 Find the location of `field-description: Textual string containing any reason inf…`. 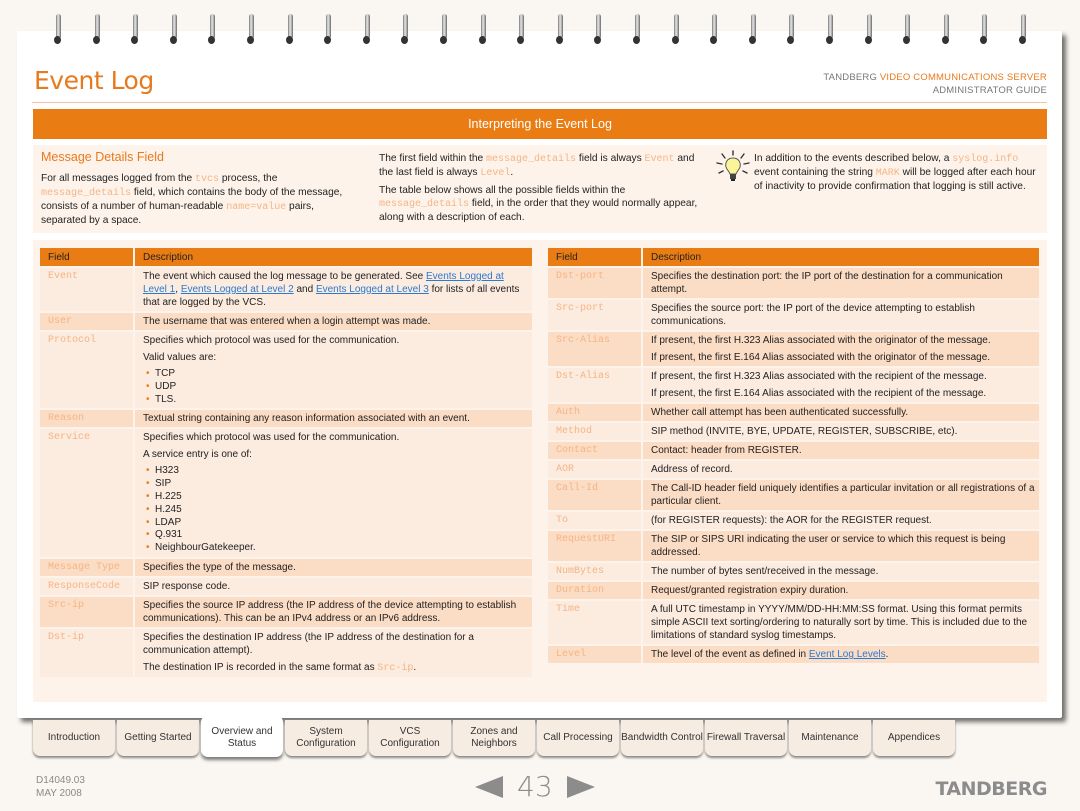

field-description: Textual string containing any reason inf… is located at coordinates (332, 419).